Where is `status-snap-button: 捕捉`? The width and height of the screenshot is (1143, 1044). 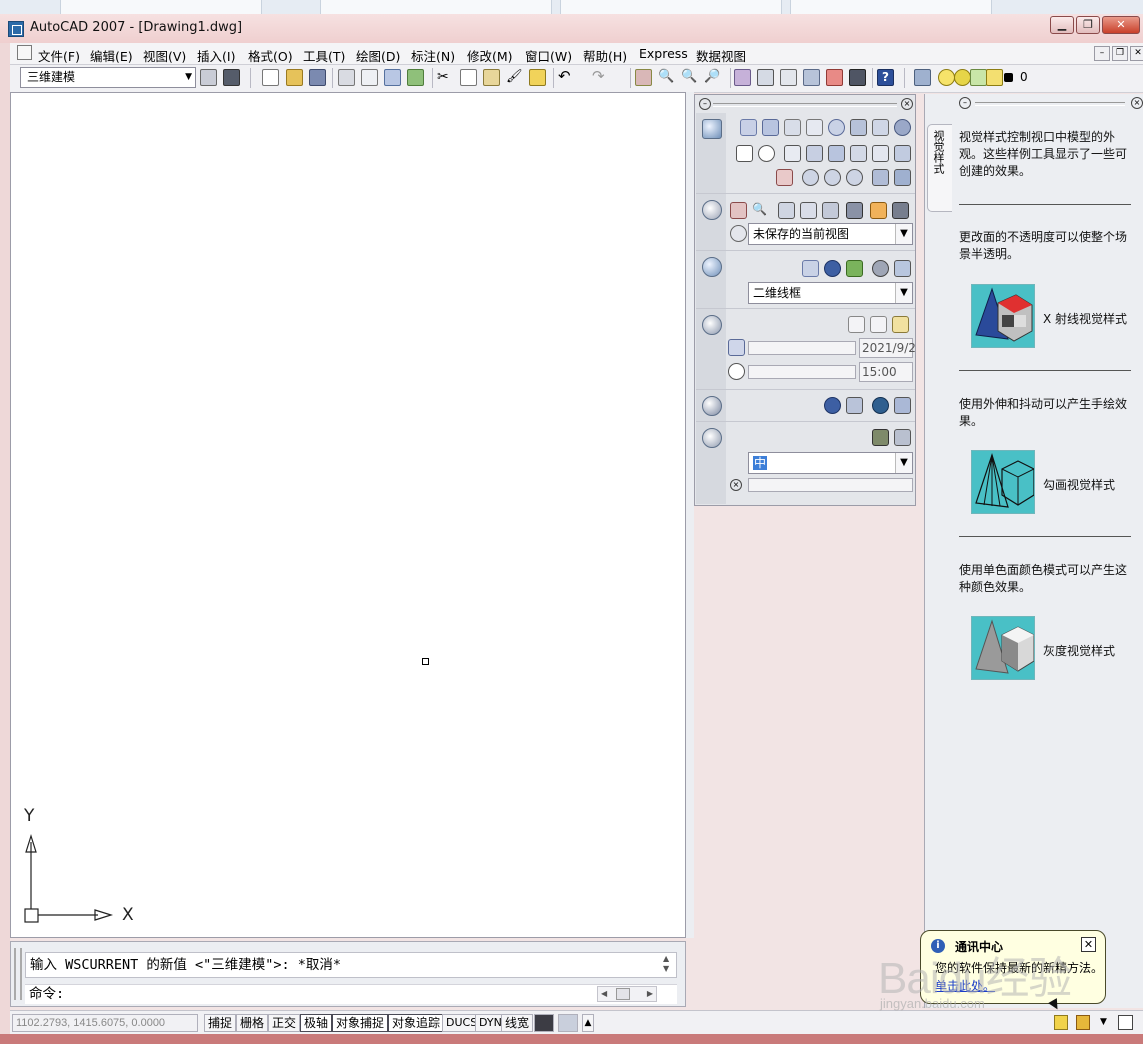 status-snap-button: 捕捉 is located at coordinates (220, 1023).